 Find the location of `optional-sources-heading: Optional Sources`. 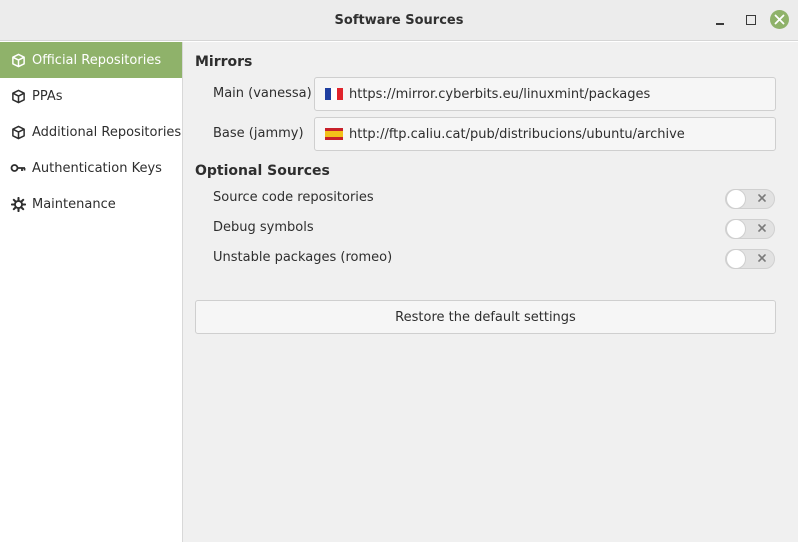

optional-sources-heading: Optional Sources is located at coordinates (262, 171).